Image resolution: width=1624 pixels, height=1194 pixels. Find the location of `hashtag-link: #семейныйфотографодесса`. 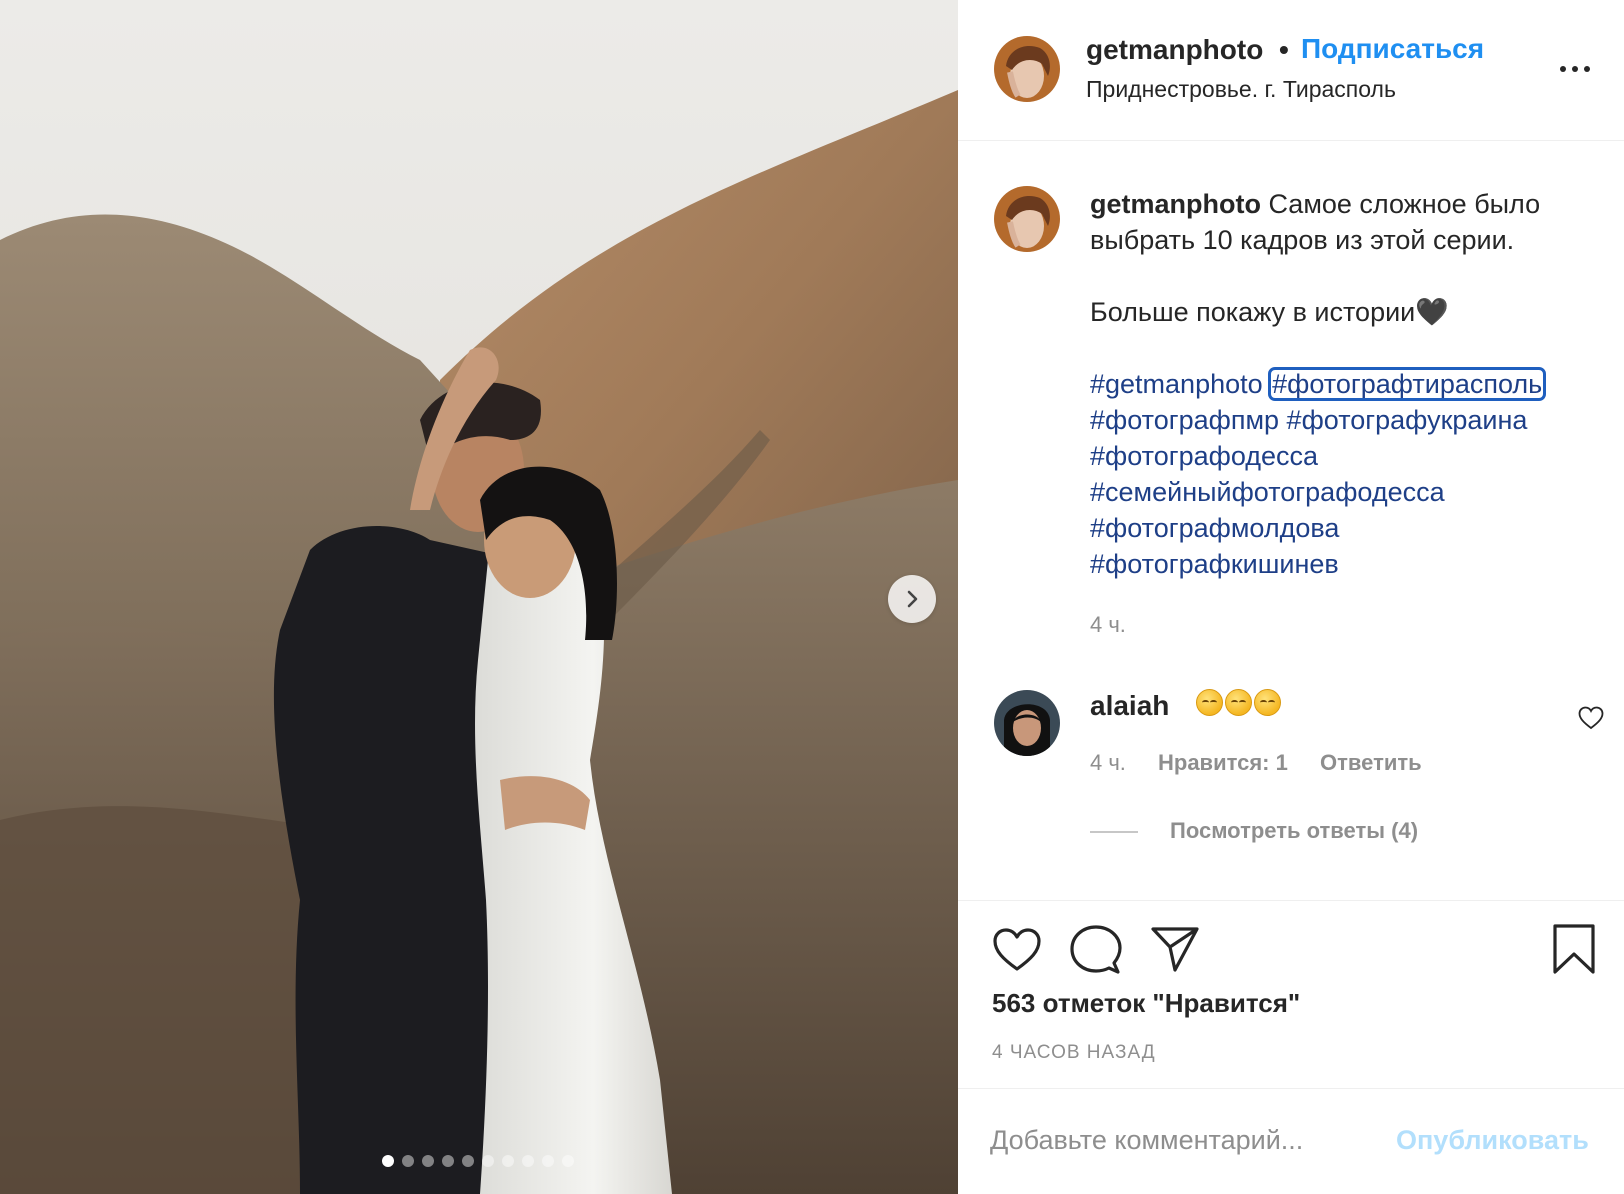

hashtag-link: #семейныйфотографодесса is located at coordinates (1267, 492).